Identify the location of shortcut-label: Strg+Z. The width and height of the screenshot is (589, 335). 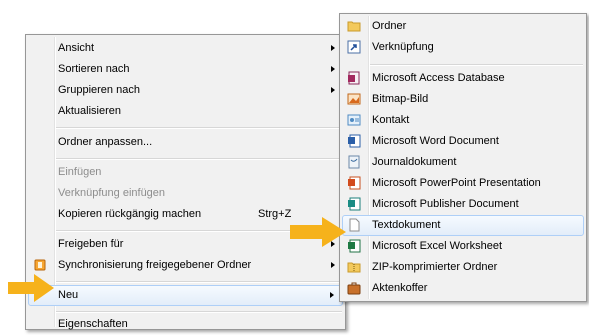
(275, 214).